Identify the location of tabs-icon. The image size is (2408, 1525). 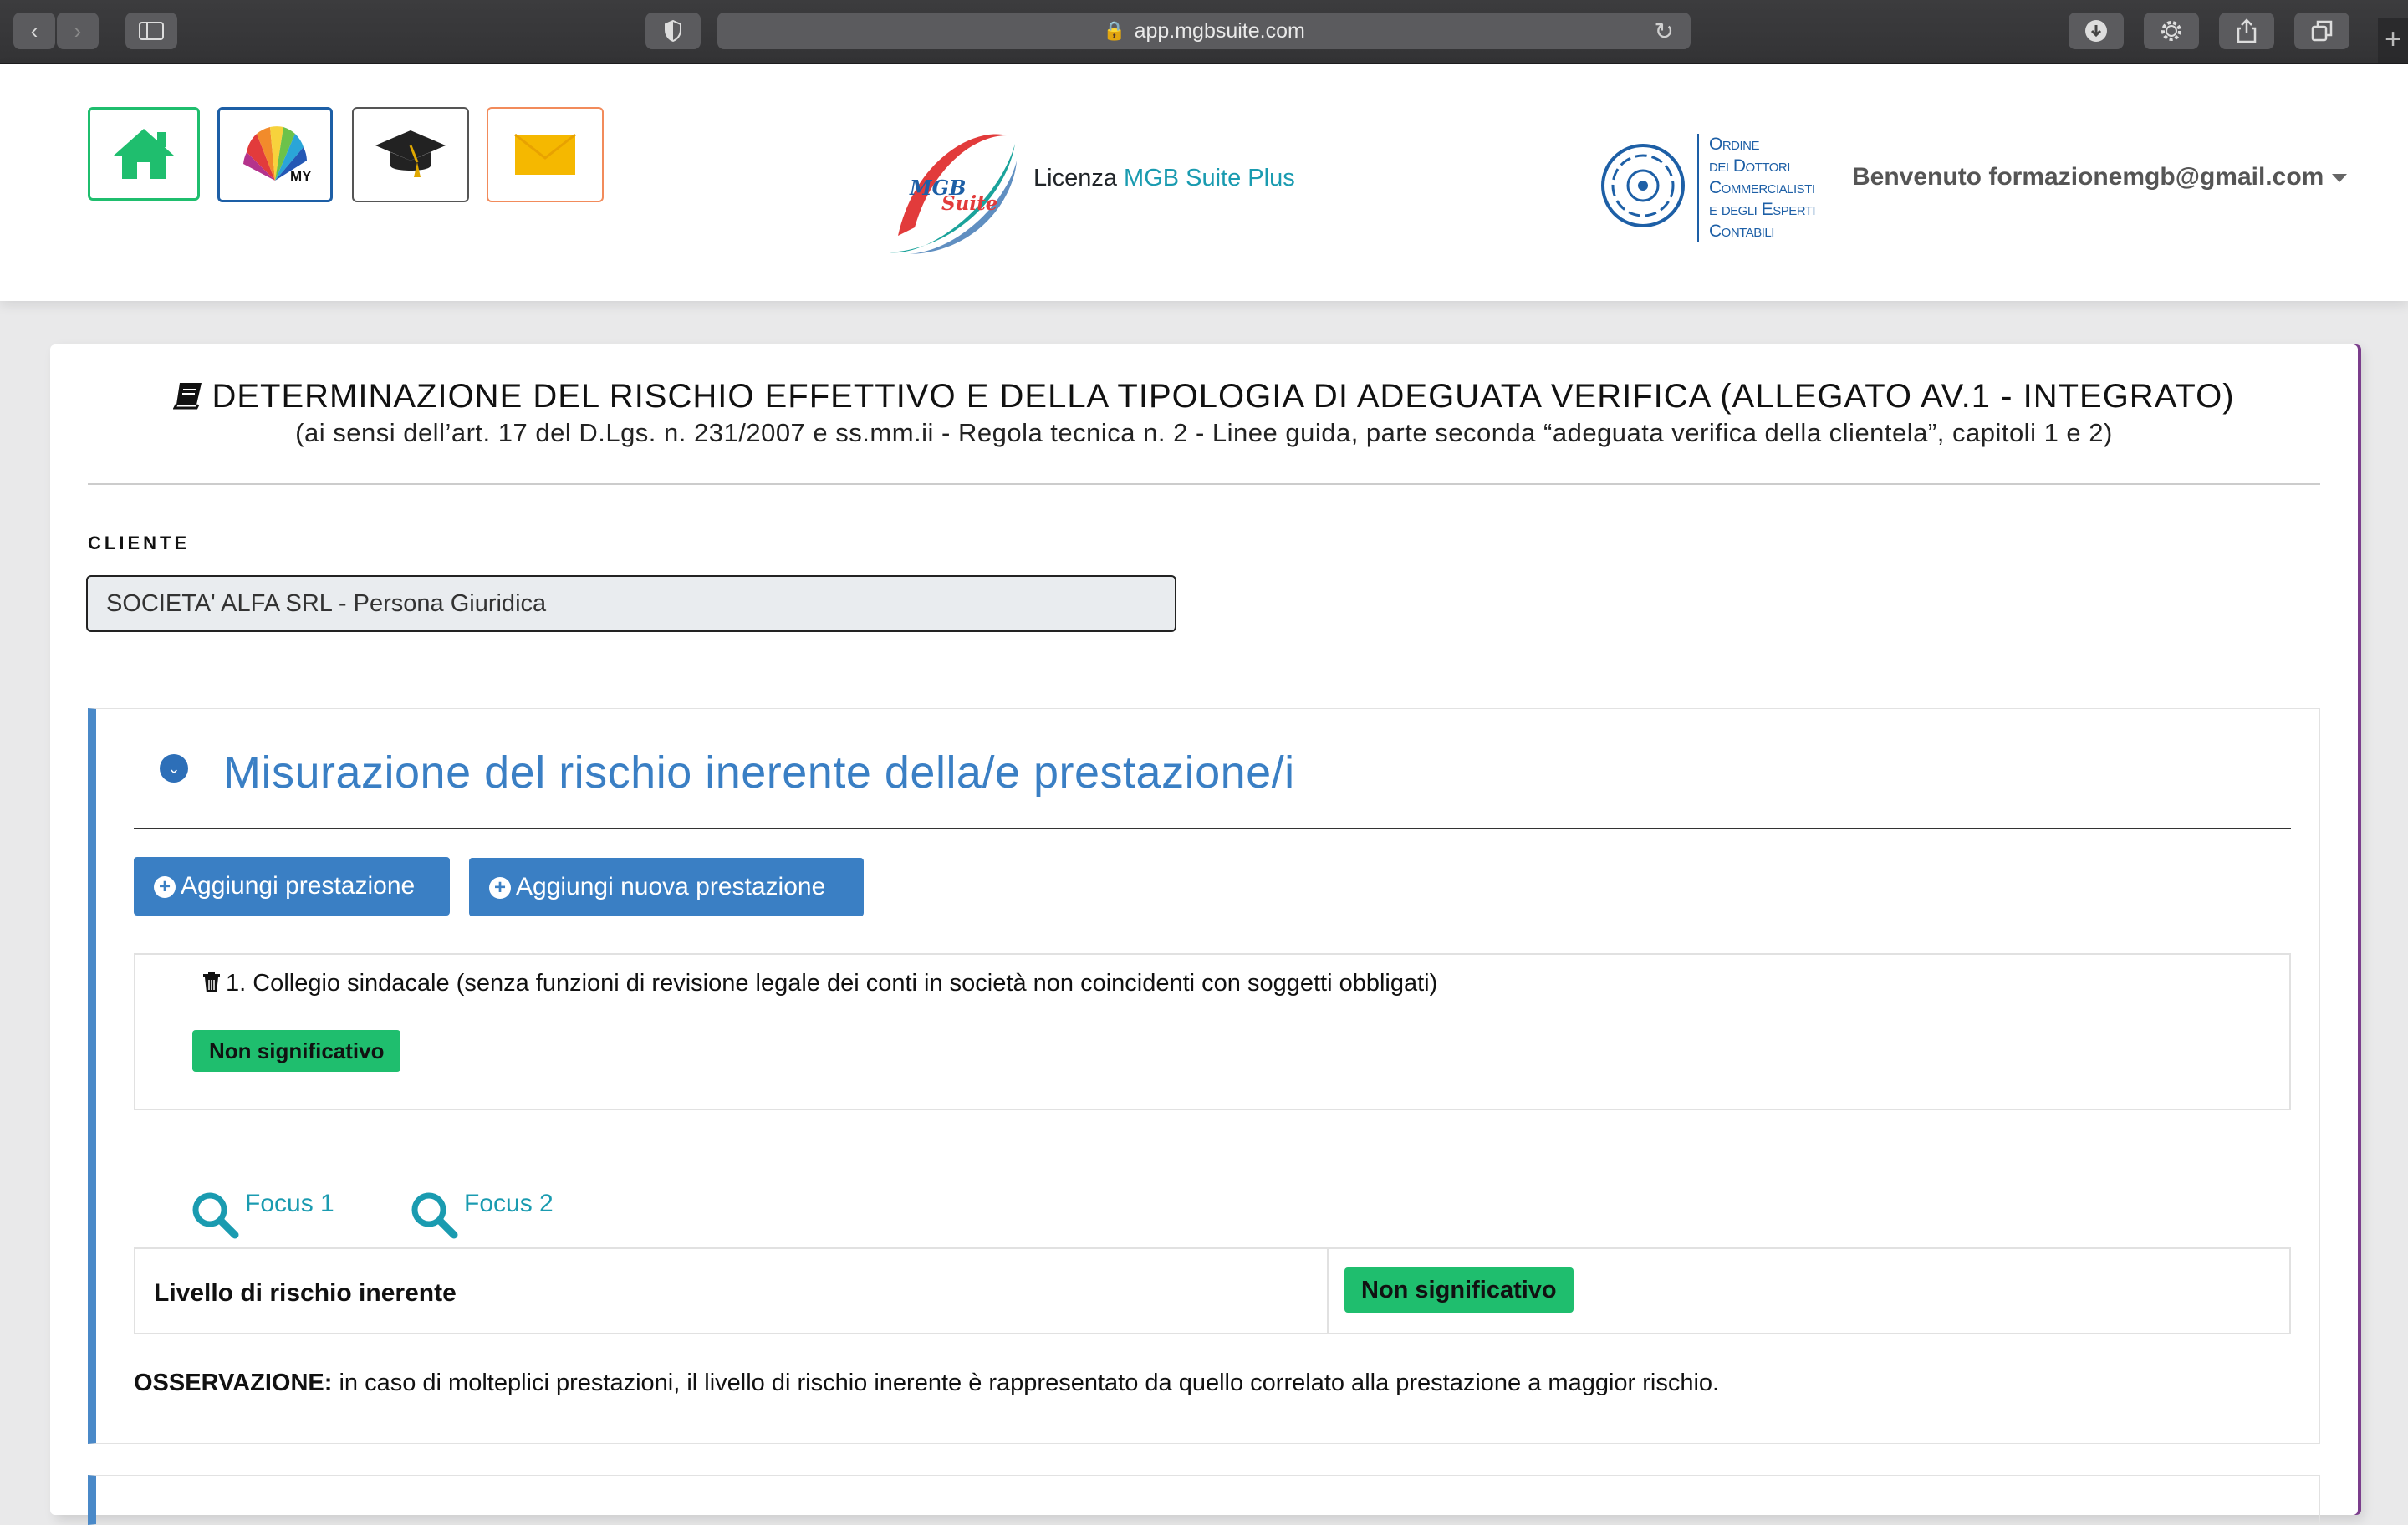
(2322, 31).